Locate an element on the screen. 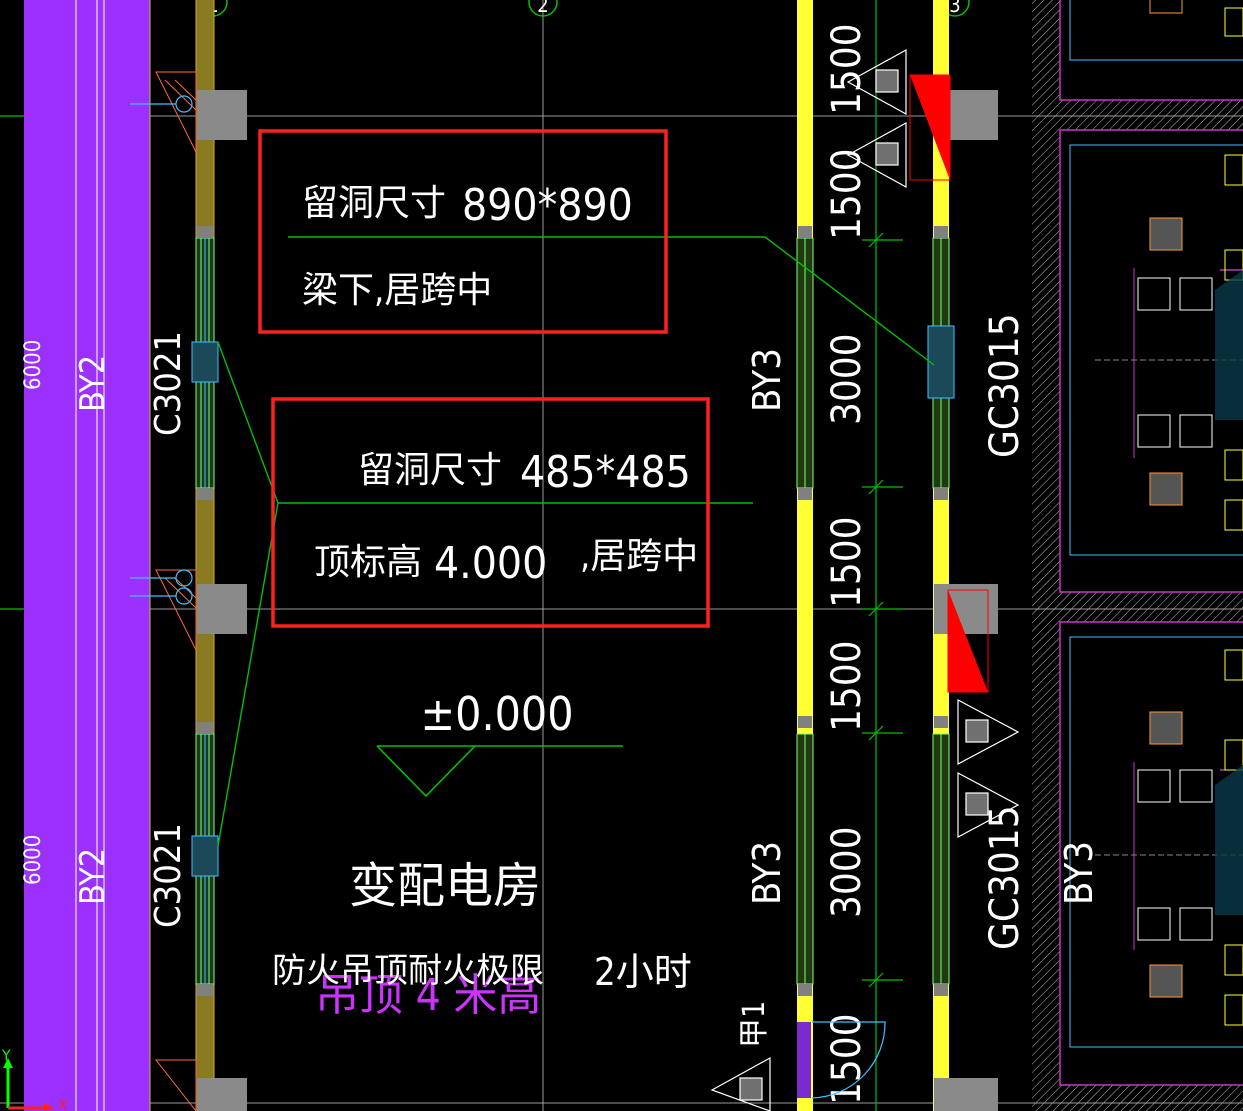  middle-beam-label-bottom: BY3 is located at coordinates (767, 873).